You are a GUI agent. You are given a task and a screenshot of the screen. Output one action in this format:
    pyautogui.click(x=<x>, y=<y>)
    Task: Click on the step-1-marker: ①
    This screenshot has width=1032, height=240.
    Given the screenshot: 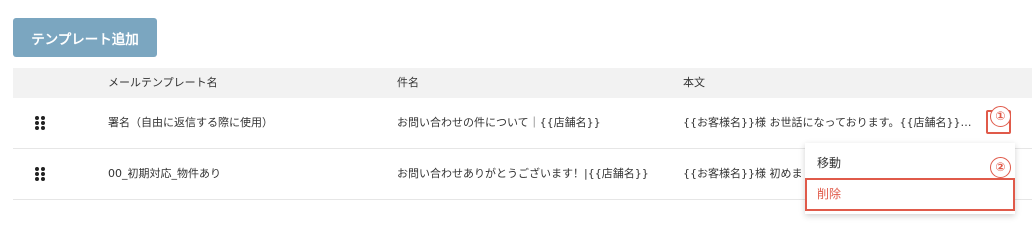 What is the action you would take?
    pyautogui.click(x=1000, y=116)
    